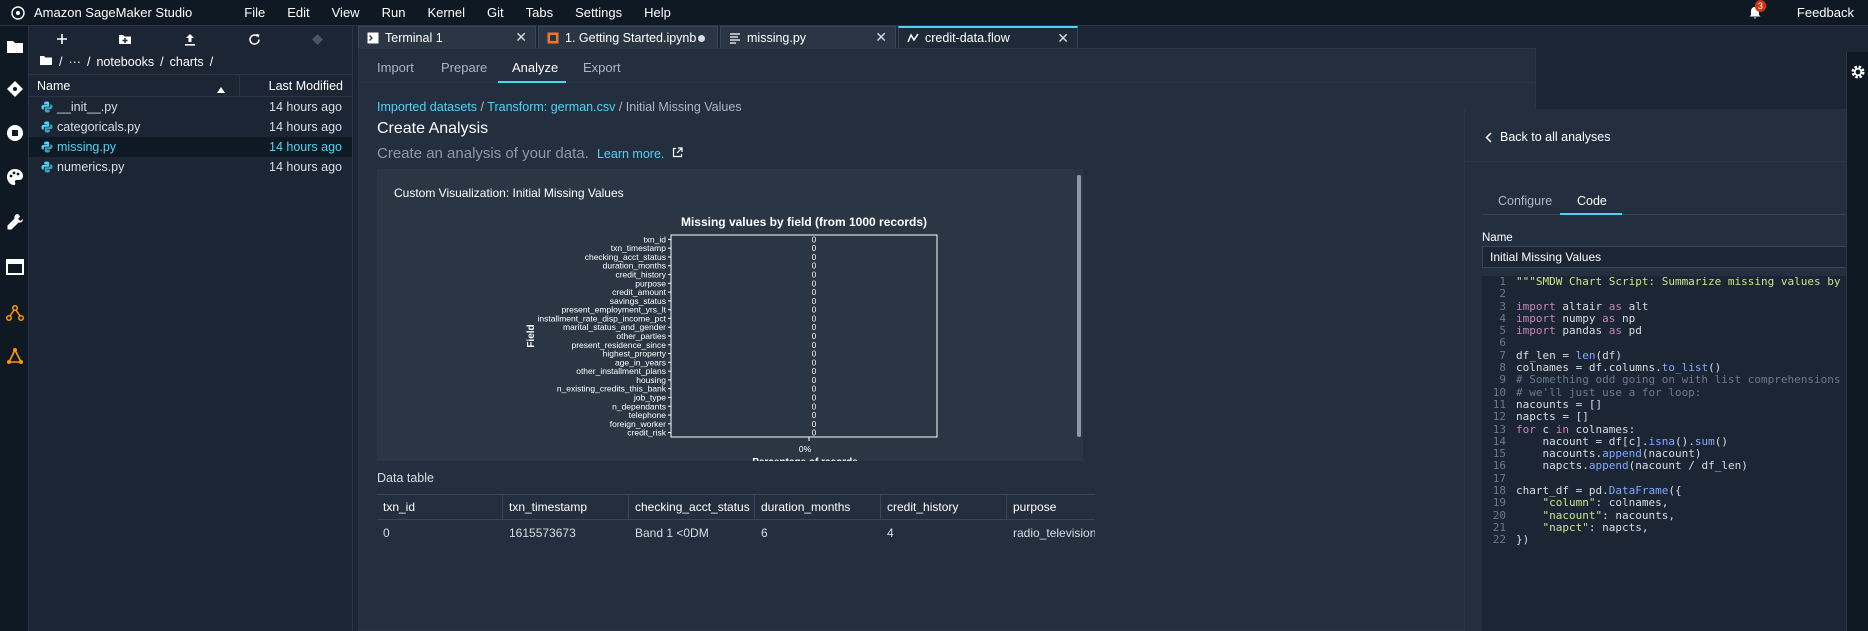 This screenshot has height=631, width=1868. What do you see at coordinates (15, 267) in the screenshot?
I see `window-icon` at bounding box center [15, 267].